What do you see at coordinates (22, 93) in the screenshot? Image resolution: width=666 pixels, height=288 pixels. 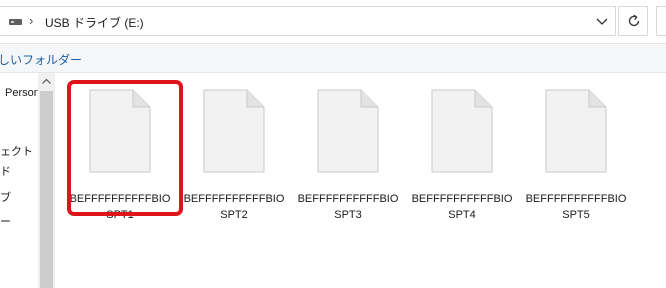 I see `nav-item-personal: Person` at bounding box center [22, 93].